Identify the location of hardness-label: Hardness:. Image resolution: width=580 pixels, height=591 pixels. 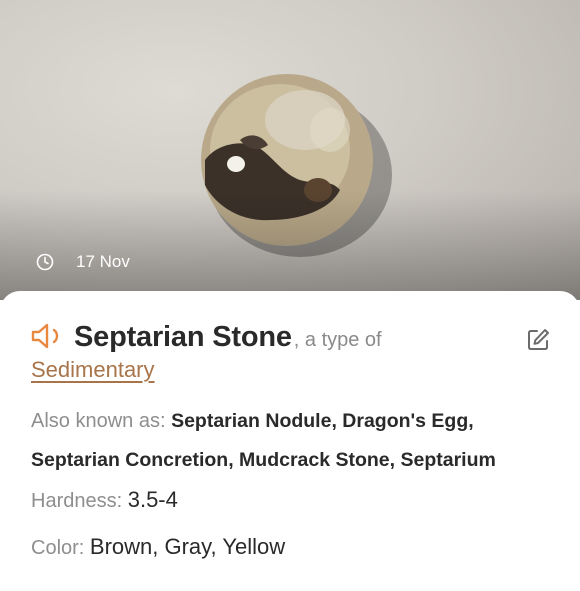
(79, 501).